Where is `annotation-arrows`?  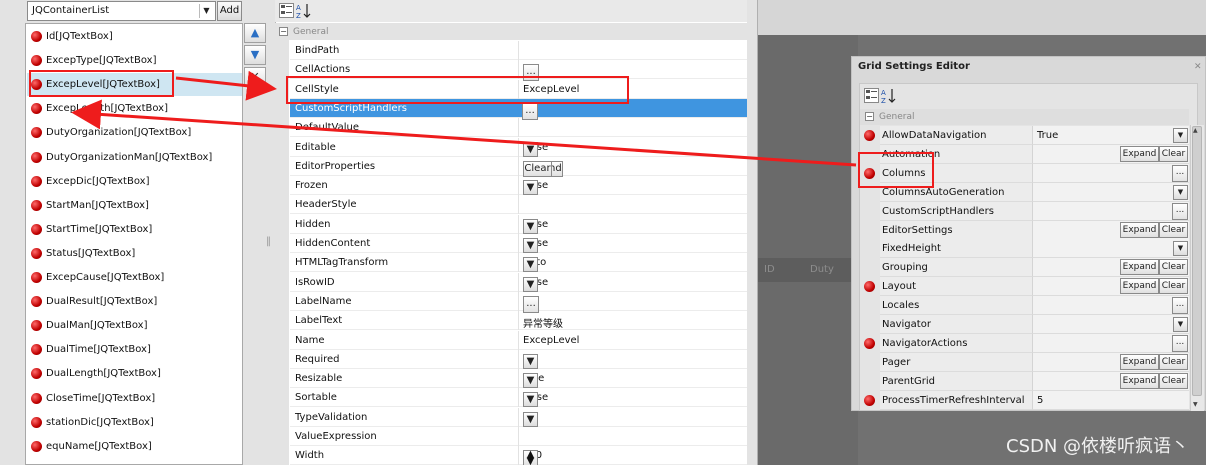 annotation-arrows is located at coordinates (464, 118).